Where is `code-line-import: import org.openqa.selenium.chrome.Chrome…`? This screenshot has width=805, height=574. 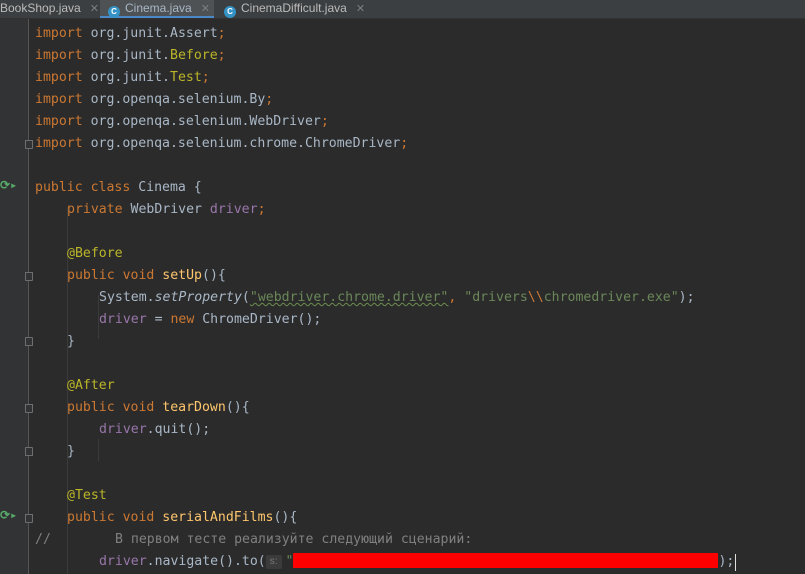
code-line-import: import org.openqa.selenium.chrome.Chrome… is located at coordinates (222, 143).